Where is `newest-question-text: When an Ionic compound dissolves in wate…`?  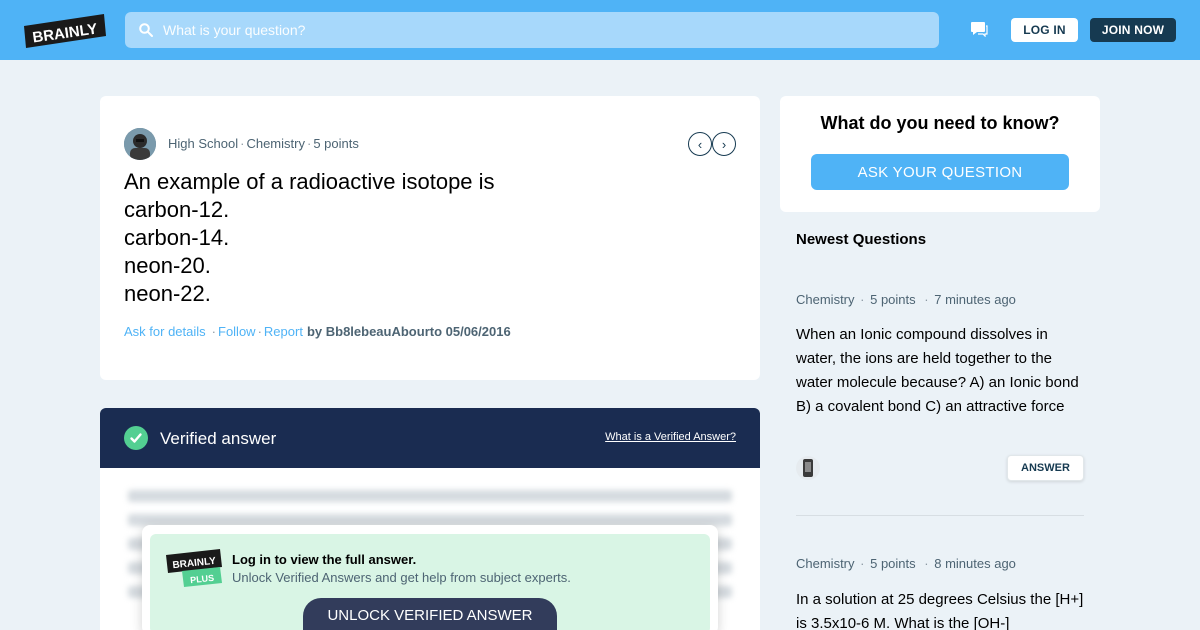
newest-question-text: When an Ionic compound dissolves in wate… is located at coordinates (940, 371).